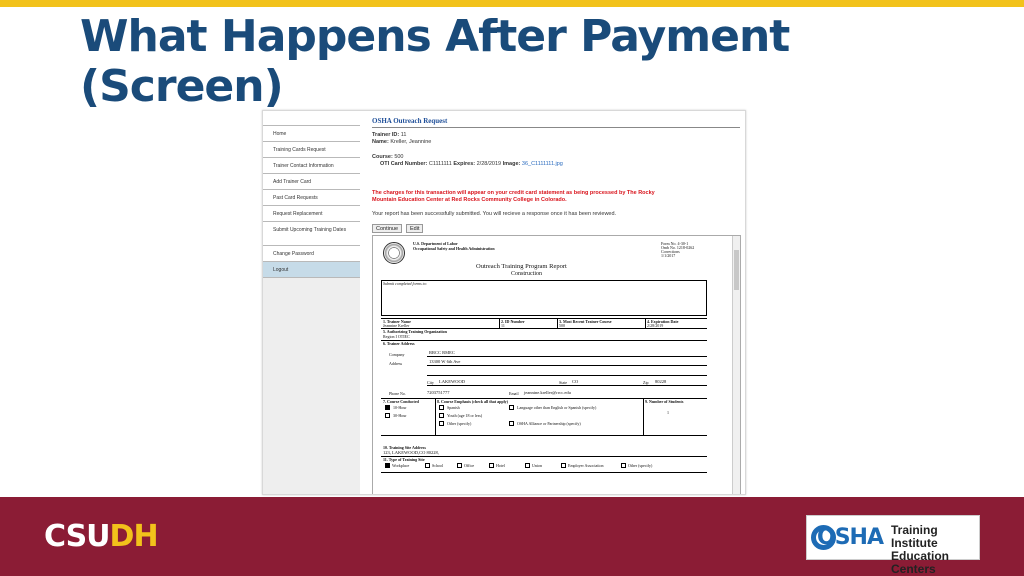 The height and width of the screenshot is (576, 1024). What do you see at coordinates (537, 465) in the screenshot?
I see `union-label: Union` at bounding box center [537, 465].